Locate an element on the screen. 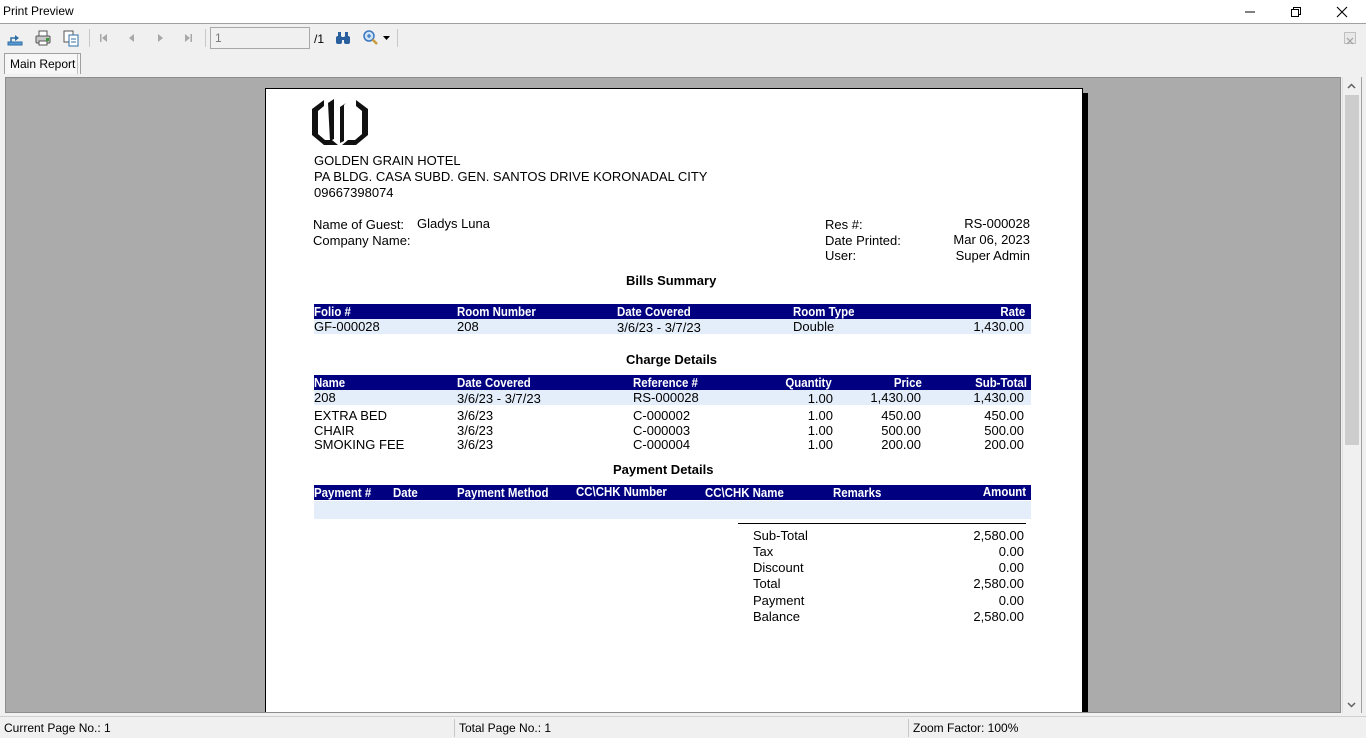 Image resolution: width=1366 pixels, height=738 pixels. chevron-up-icon is located at coordinates (1351, 85).